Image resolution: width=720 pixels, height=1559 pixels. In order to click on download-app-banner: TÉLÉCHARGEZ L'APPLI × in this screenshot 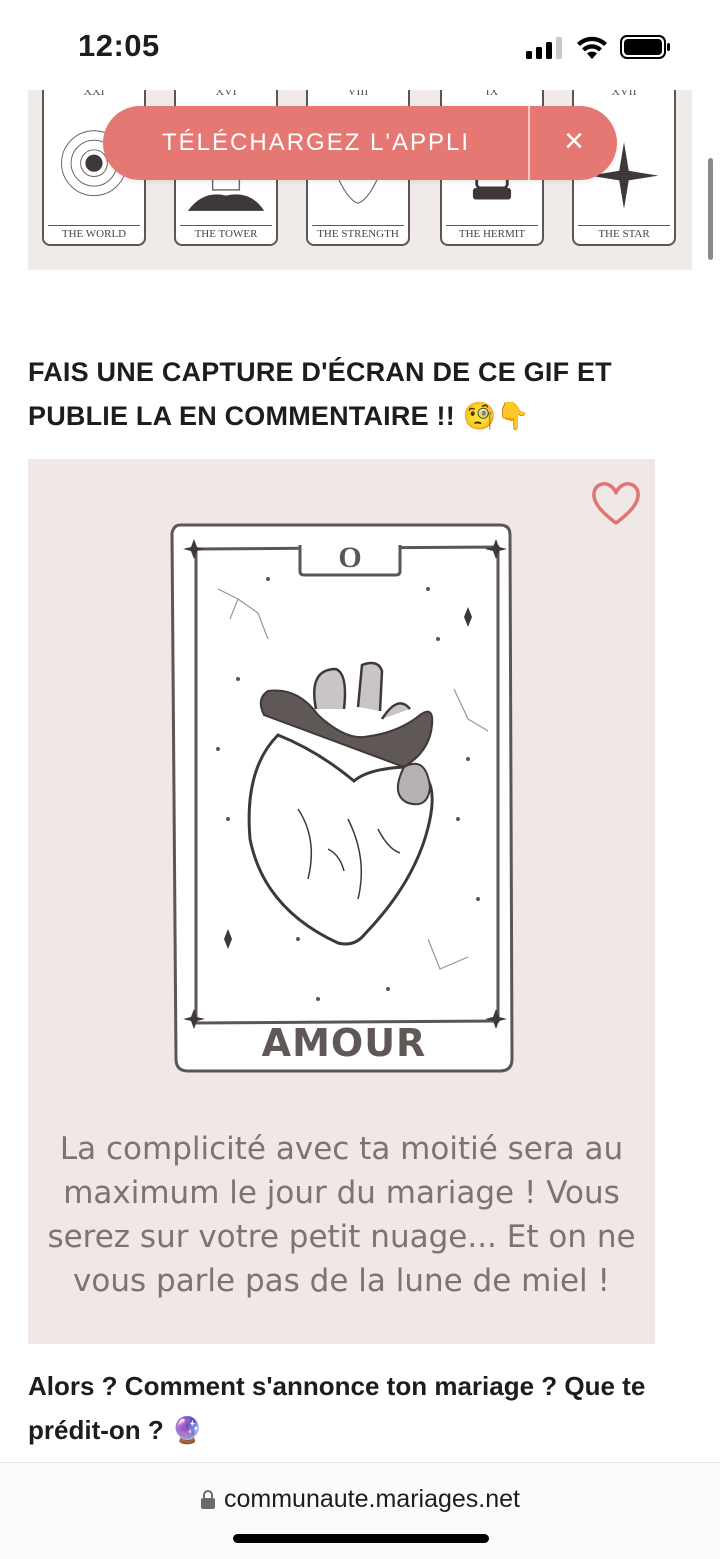, I will do `click(360, 143)`.